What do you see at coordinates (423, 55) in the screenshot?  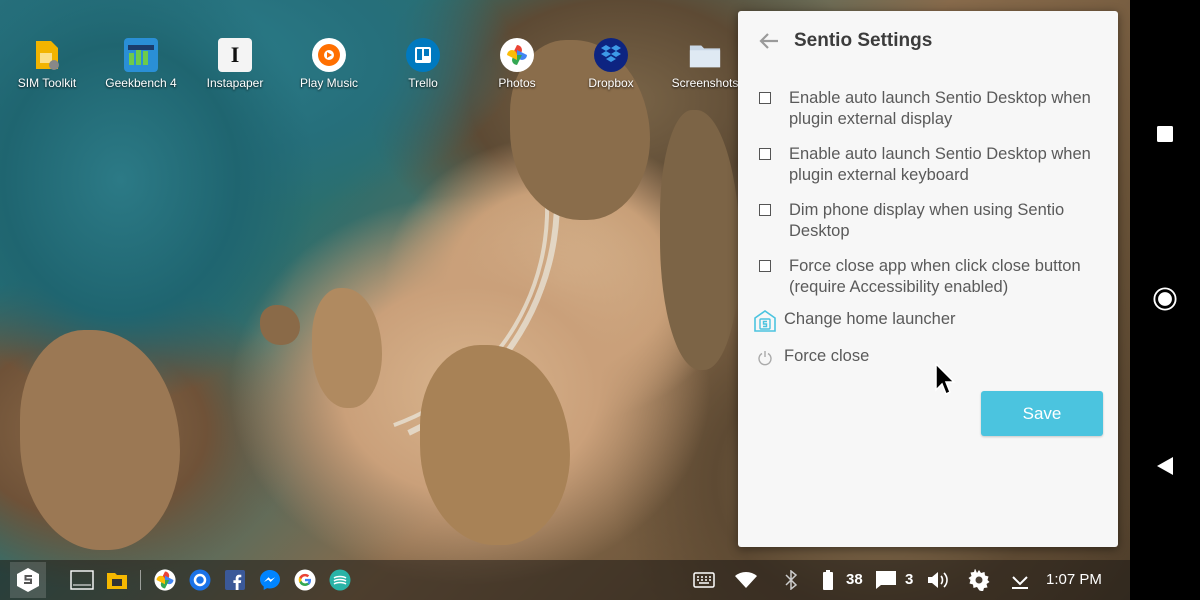 I see `trello-icon` at bounding box center [423, 55].